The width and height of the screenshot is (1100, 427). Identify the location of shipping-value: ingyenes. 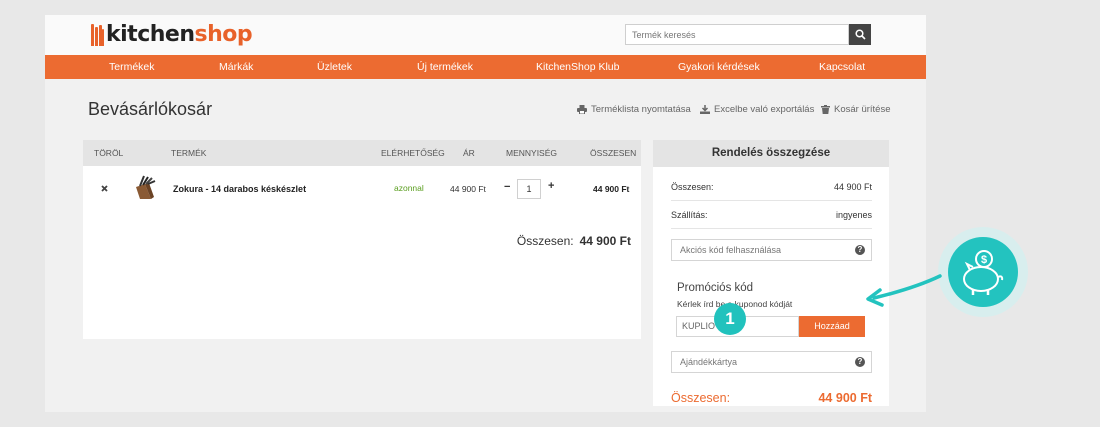
(853, 215).